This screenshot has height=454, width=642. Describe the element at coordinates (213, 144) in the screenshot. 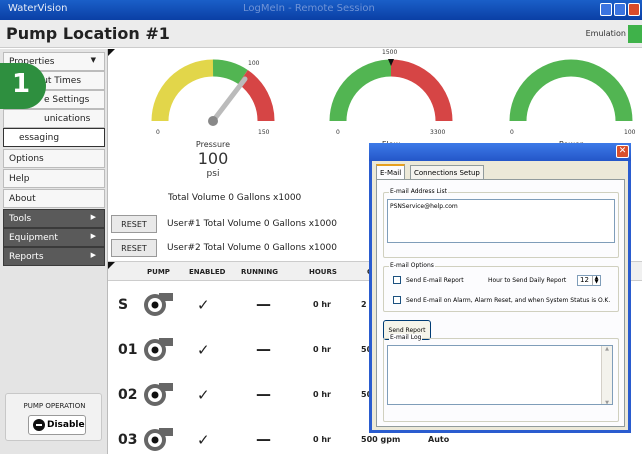

I see `gauge-label: Pressure` at that location.